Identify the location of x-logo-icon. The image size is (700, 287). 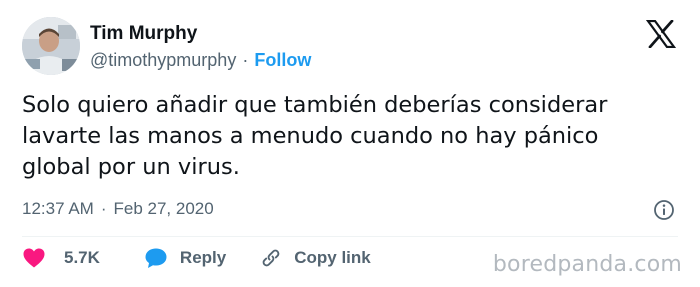
(661, 34).